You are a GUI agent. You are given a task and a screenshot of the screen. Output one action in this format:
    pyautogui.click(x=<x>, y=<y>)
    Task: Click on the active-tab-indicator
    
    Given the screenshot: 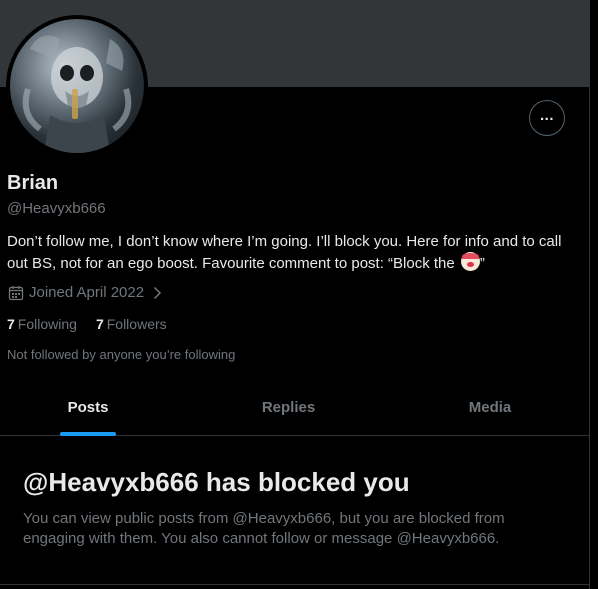 What is the action you would take?
    pyautogui.click(x=88, y=434)
    